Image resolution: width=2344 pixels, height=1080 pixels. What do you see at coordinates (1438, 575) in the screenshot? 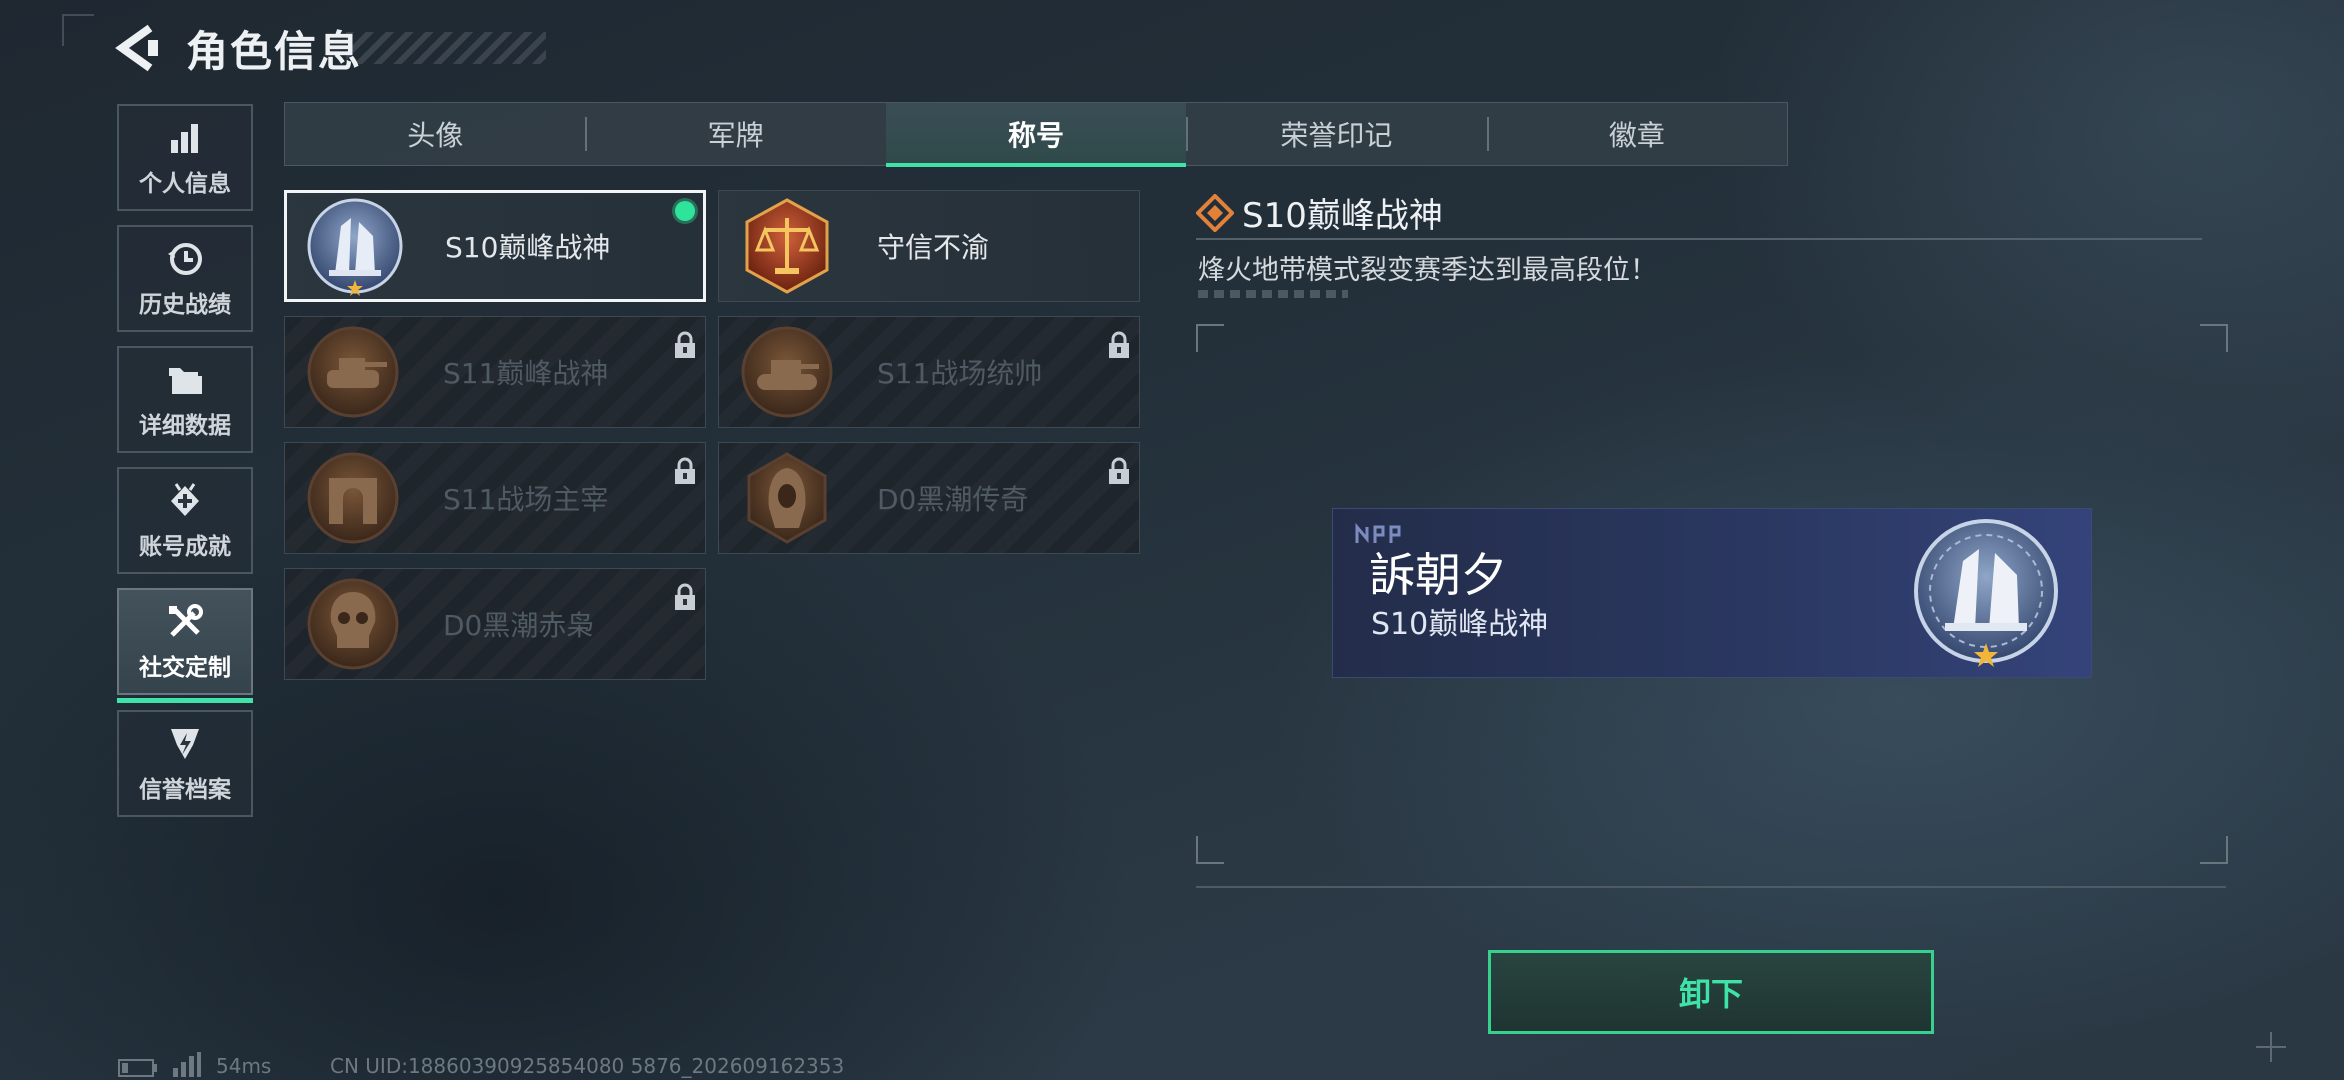
I see `player-name: 訴朝夕` at bounding box center [1438, 575].